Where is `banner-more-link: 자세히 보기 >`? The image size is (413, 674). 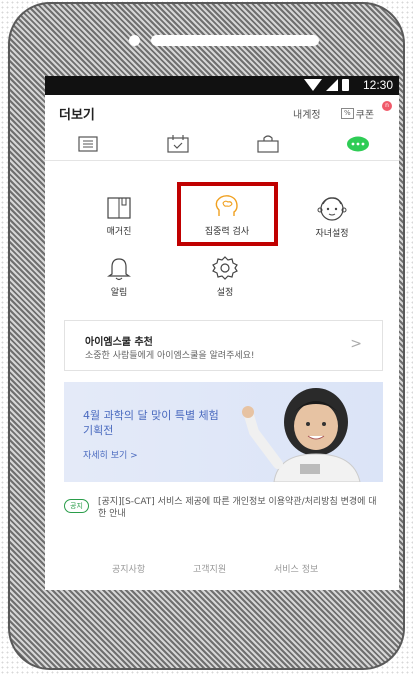
banner-more-link: 자세히 보기 > is located at coordinates (110, 454).